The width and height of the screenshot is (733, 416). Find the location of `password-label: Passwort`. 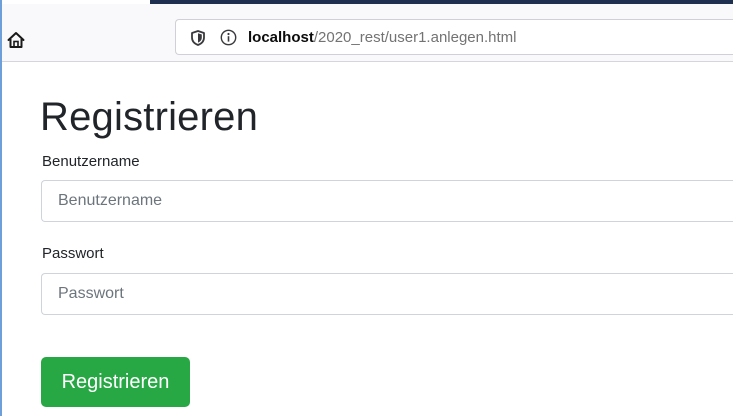

password-label: Passwort is located at coordinates (73, 253).